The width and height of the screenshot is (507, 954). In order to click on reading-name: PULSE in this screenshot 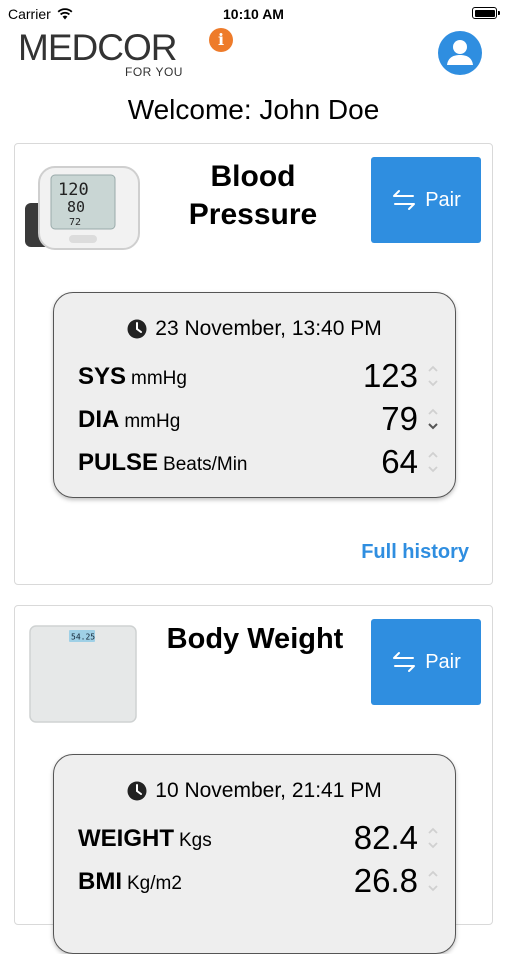, I will do `click(118, 462)`.